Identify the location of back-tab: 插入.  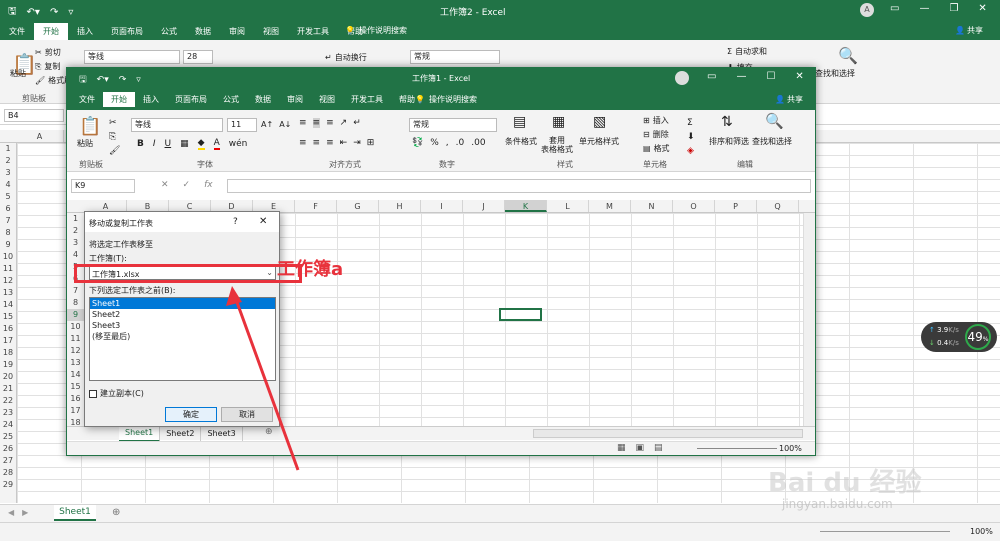
(85, 31).